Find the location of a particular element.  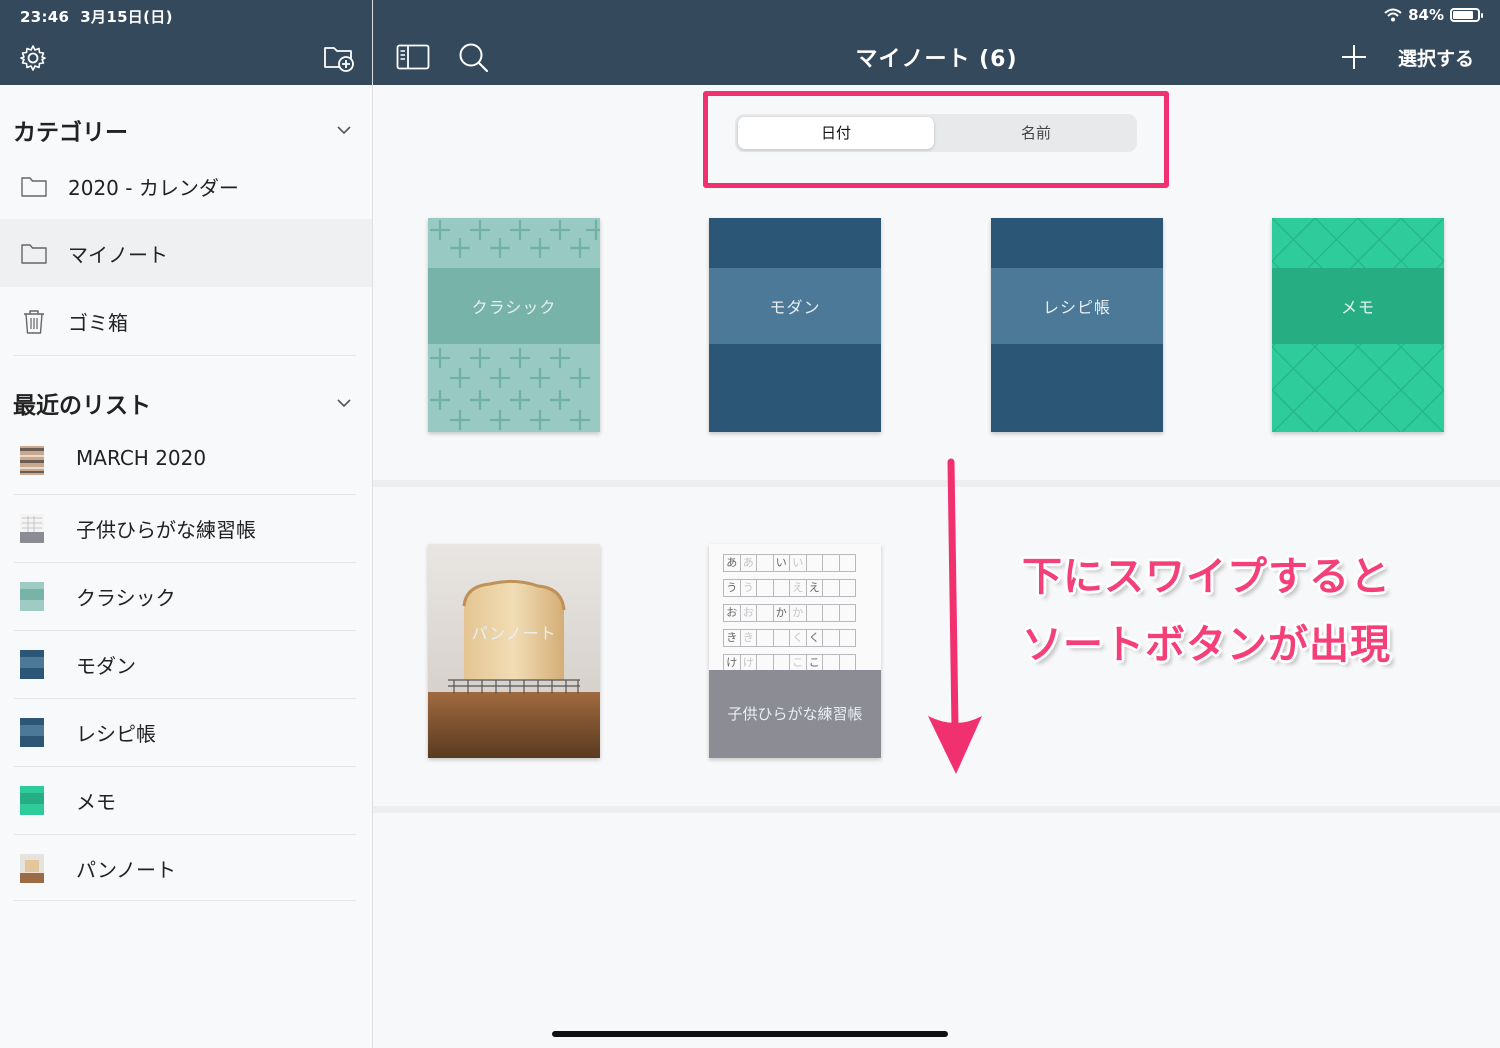

recent-item-kids-hiragana: 子供ひらがな練習帳 is located at coordinates (186, 528).